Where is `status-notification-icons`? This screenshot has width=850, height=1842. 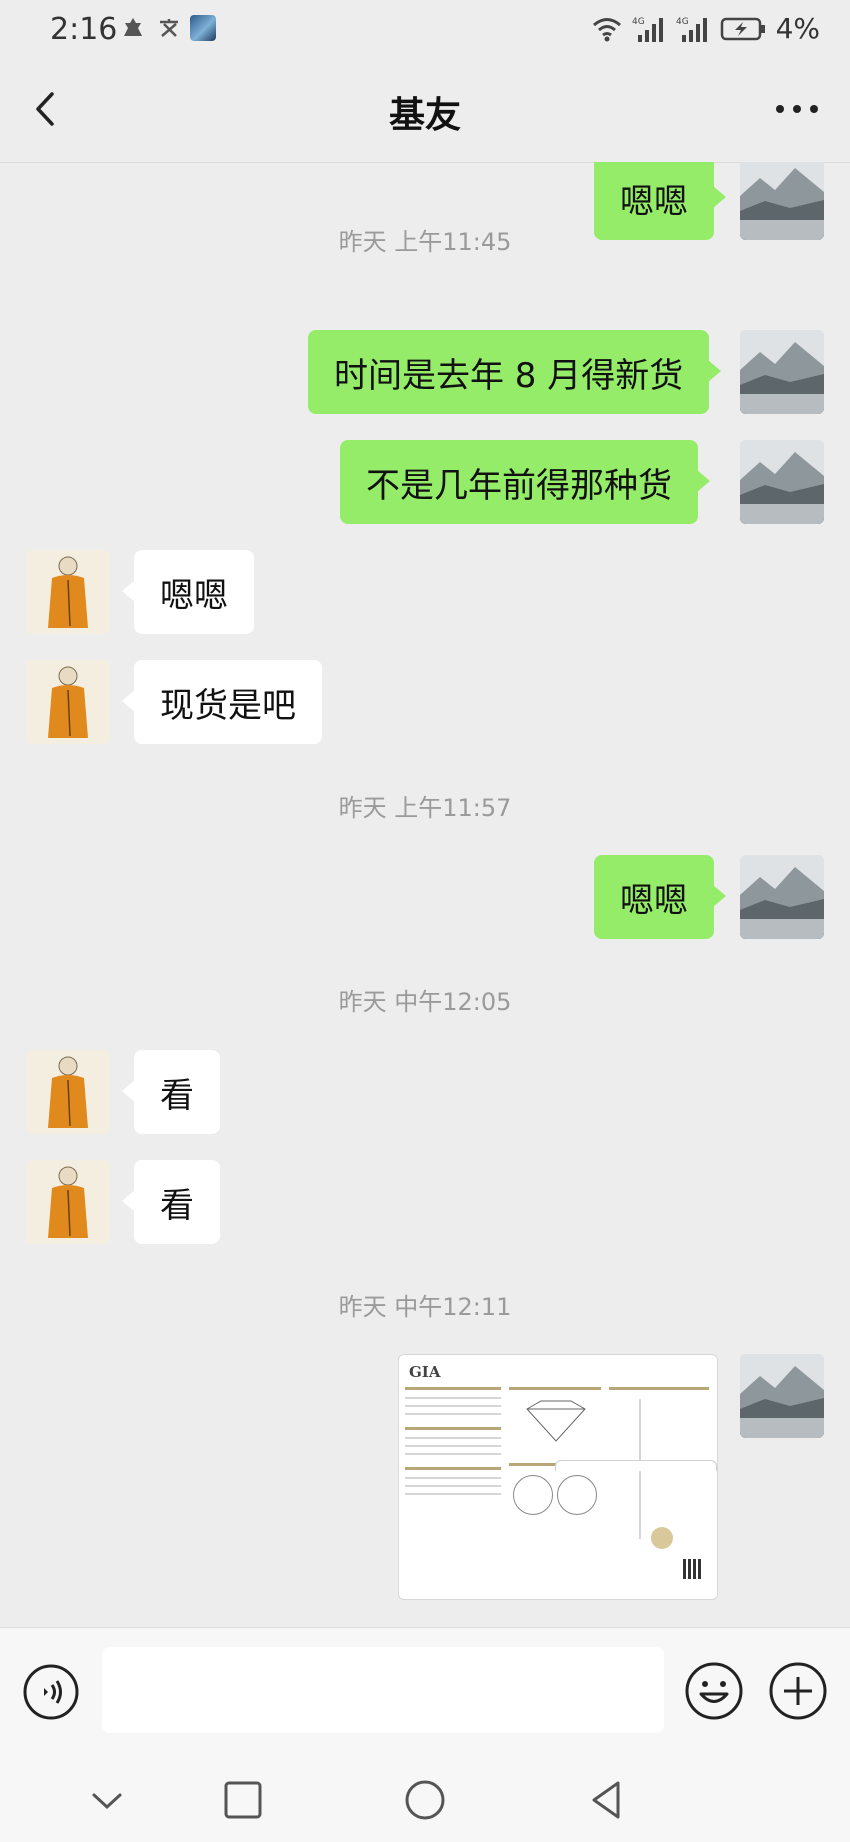
status-notification-icons is located at coordinates (167, 28).